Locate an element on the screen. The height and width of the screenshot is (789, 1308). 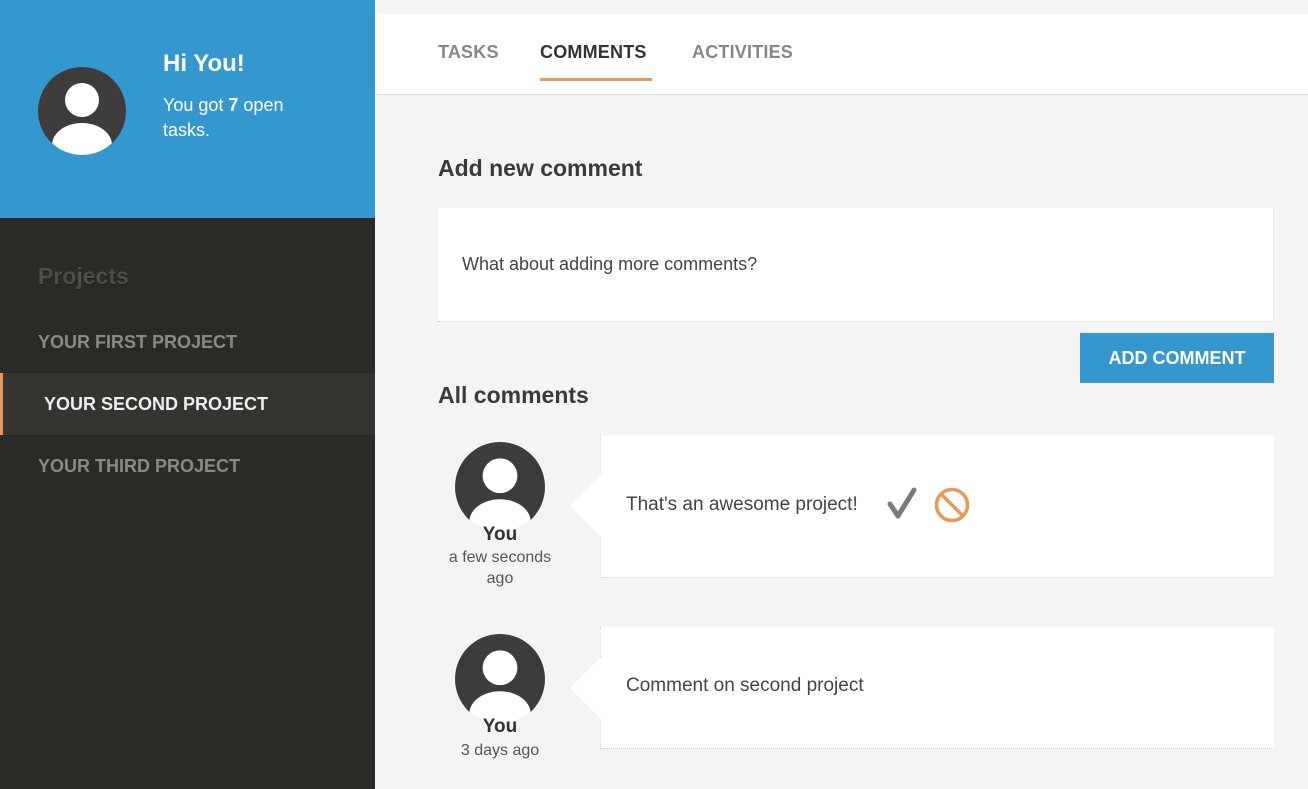
add-comment-heading: Add new comment is located at coordinates (540, 168).